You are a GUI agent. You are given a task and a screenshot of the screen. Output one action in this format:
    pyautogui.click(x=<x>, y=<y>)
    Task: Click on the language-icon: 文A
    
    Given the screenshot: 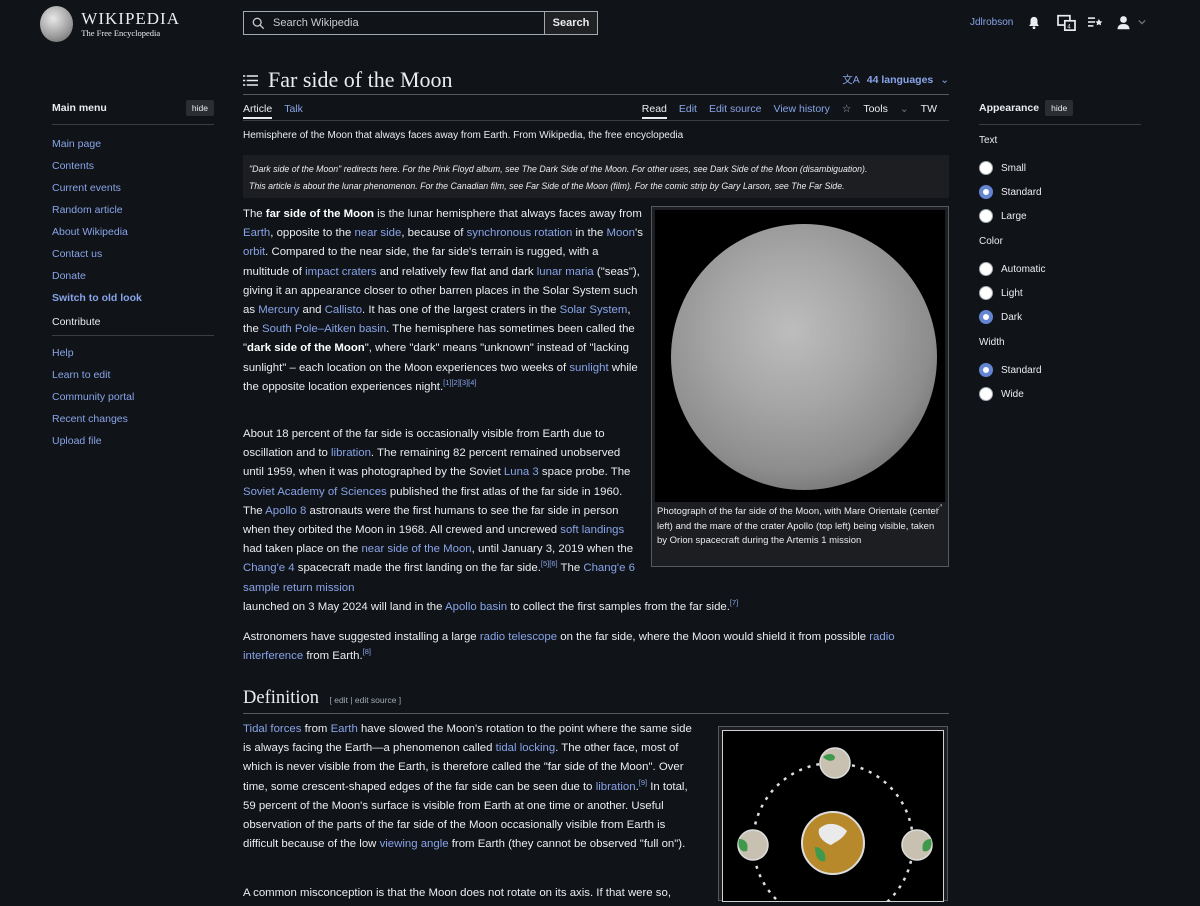 What is the action you would take?
    pyautogui.click(x=851, y=80)
    